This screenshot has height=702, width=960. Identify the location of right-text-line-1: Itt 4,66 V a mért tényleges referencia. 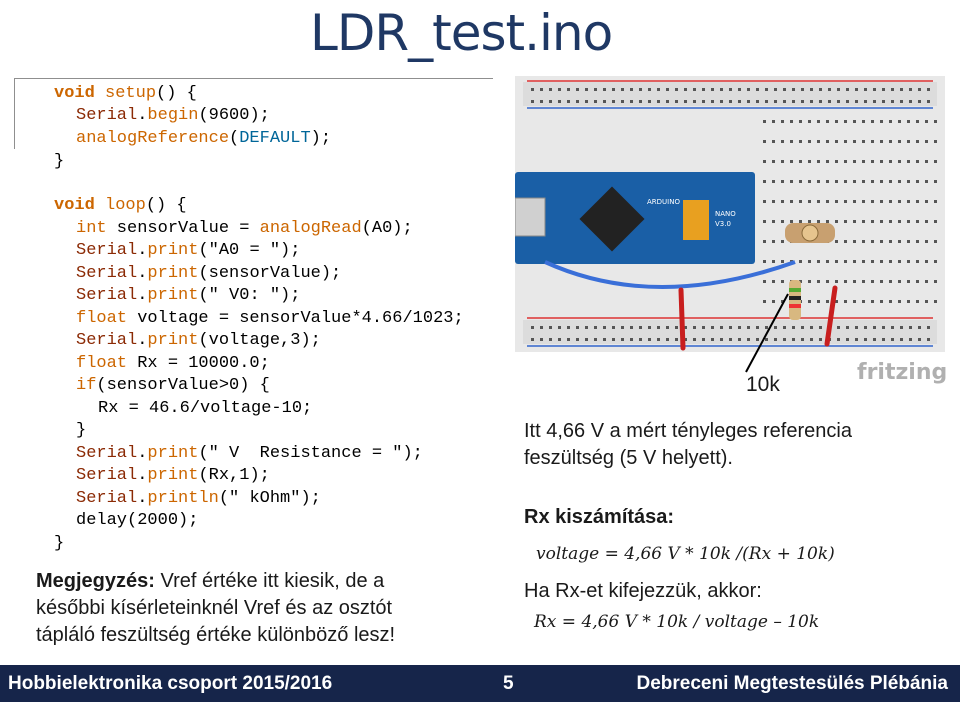
(688, 431).